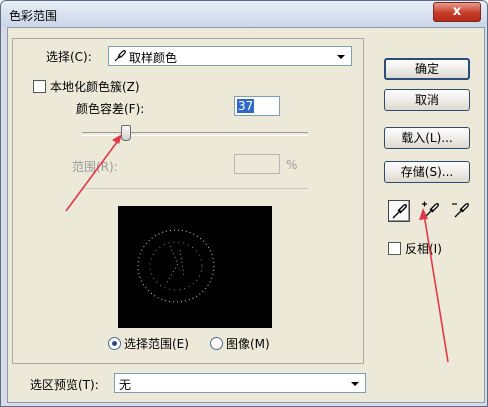  Describe the element at coordinates (436, 288) in the screenshot. I see `arrow-to-eyedropper` at that location.